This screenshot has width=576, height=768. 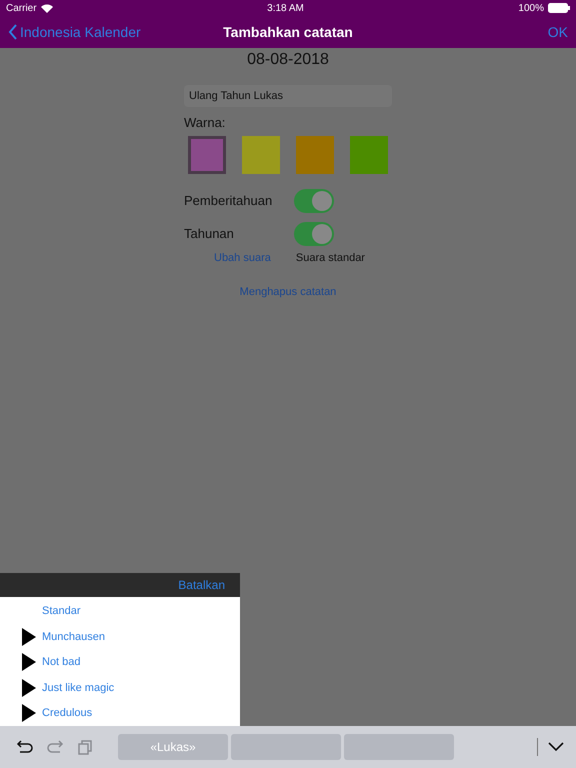 I want to click on screen-title: Tambahkan catatan, so click(x=288, y=32).